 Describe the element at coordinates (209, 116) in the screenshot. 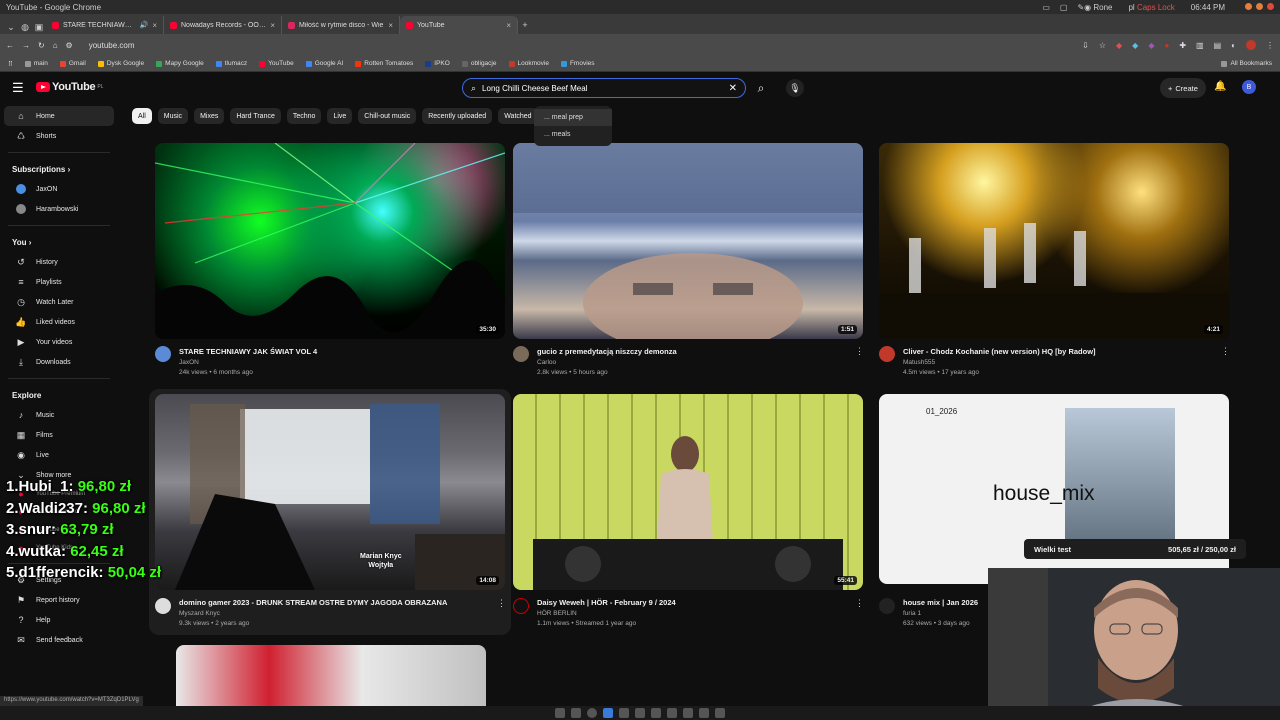

I see `chip-mixes: Mixes` at that location.